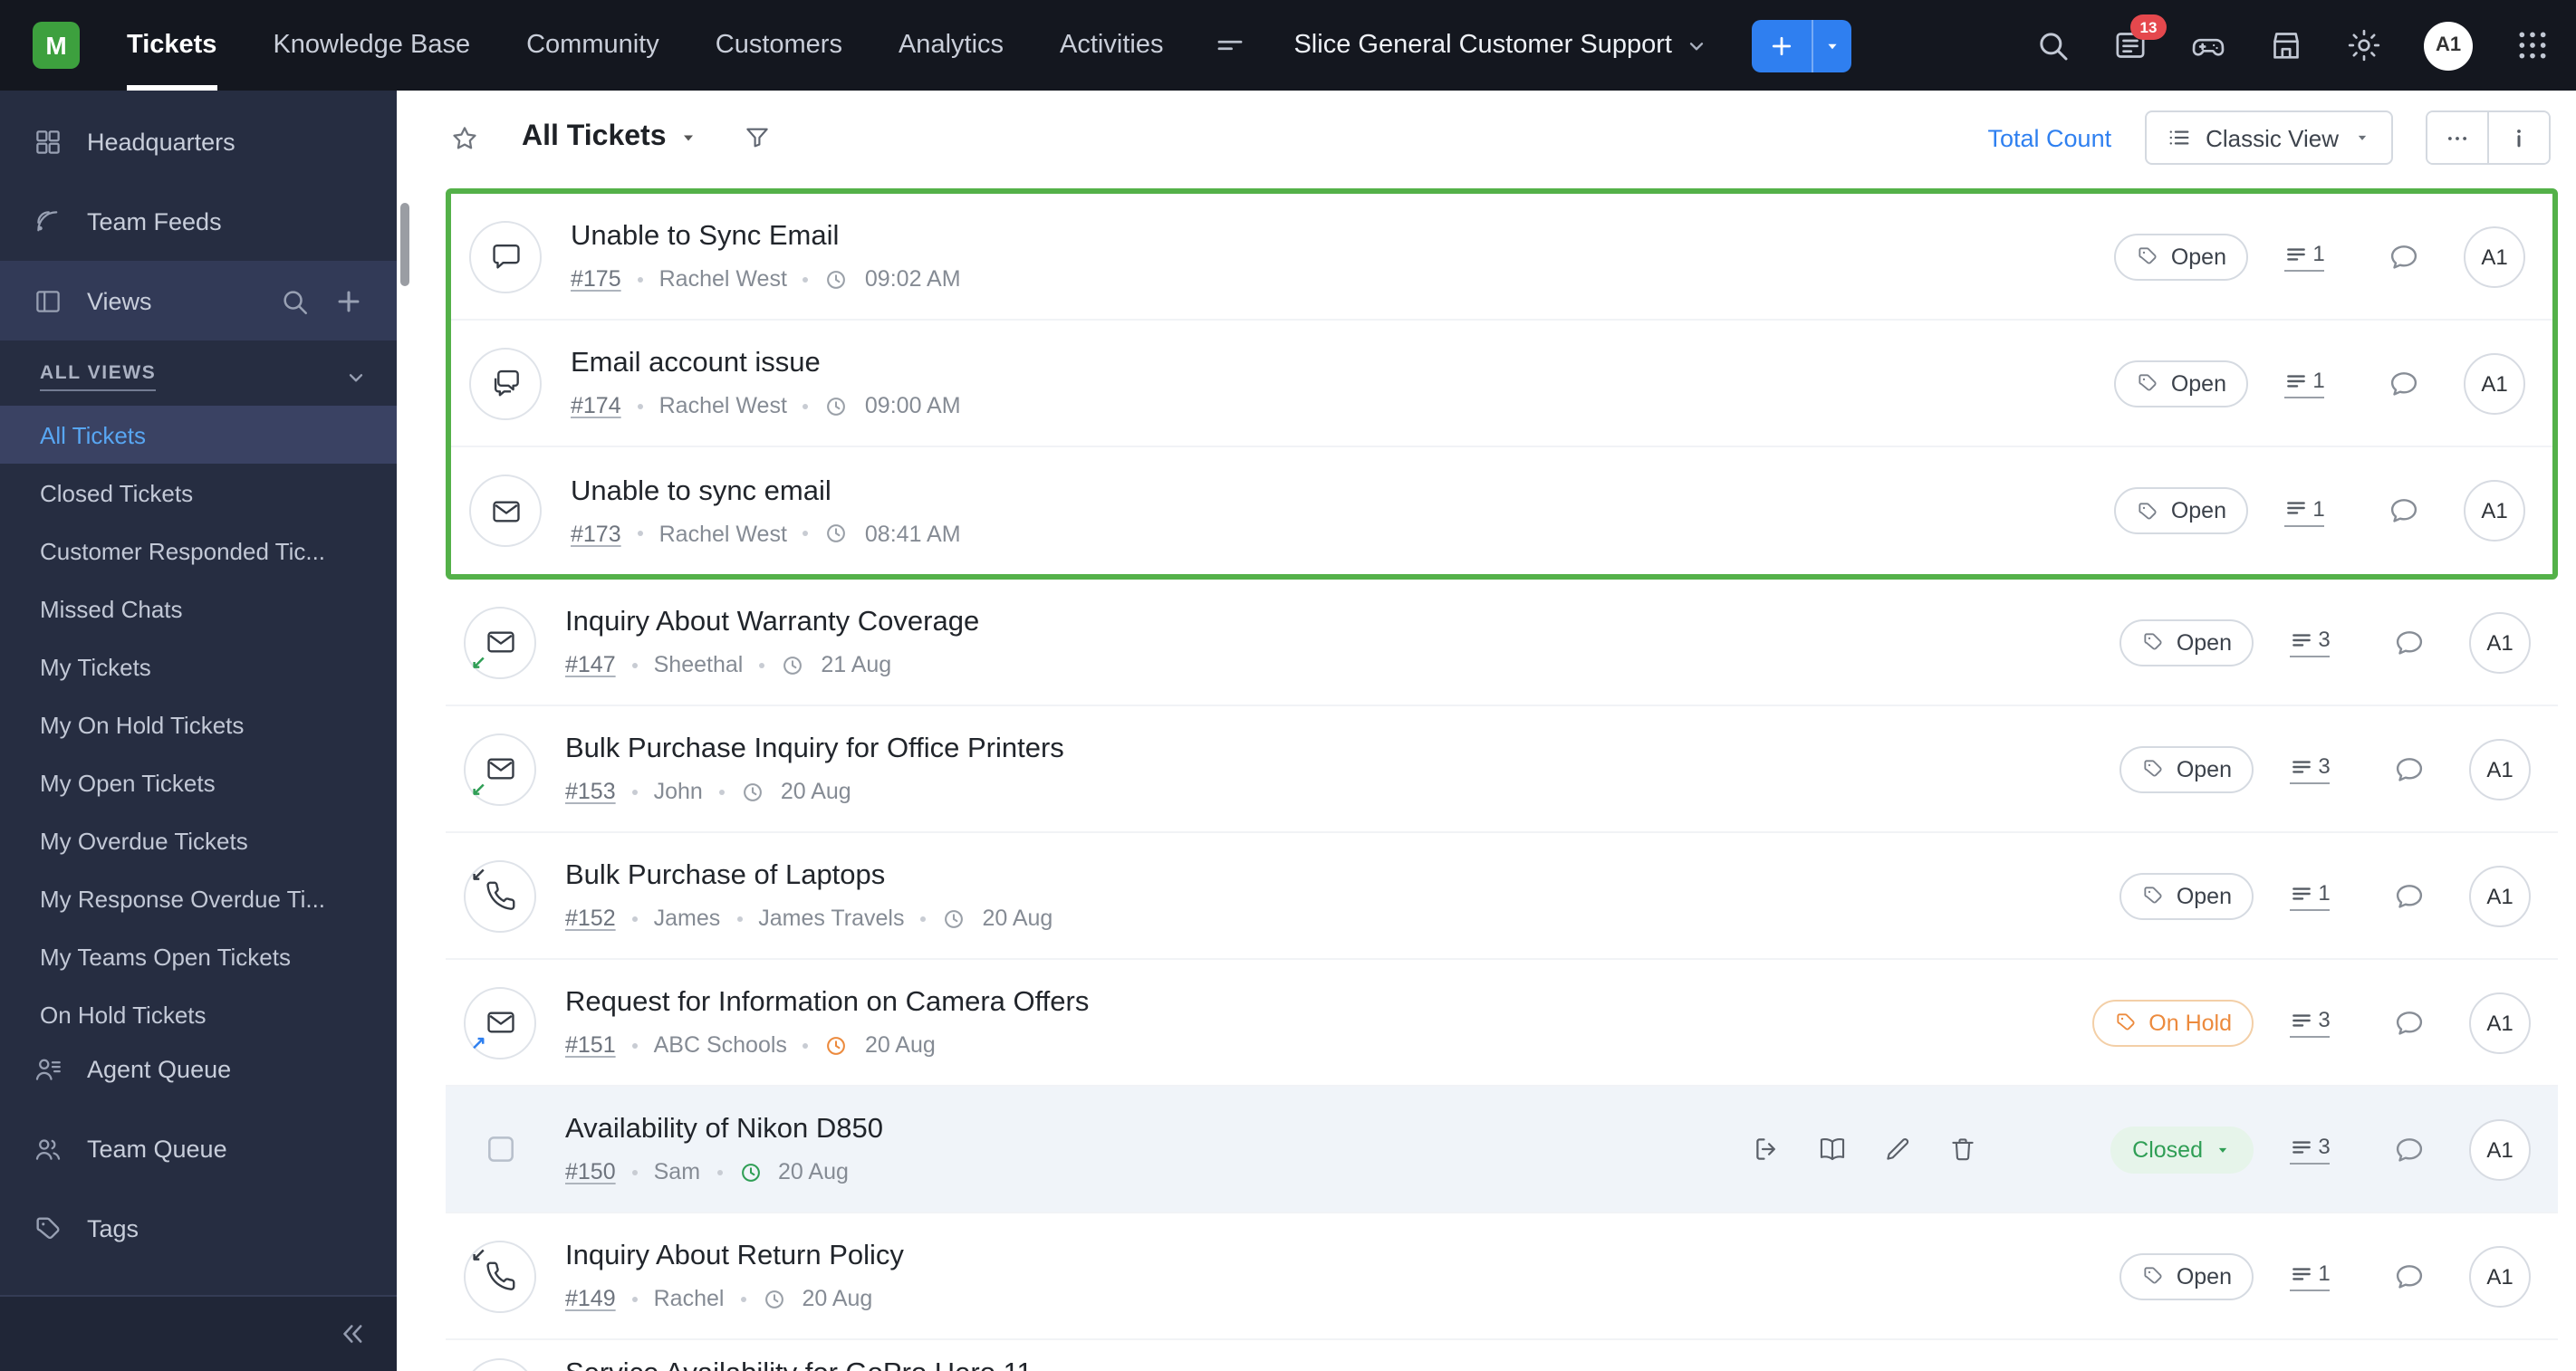  What do you see at coordinates (1831, 45) in the screenshot?
I see `add-ticket-menu-button` at bounding box center [1831, 45].